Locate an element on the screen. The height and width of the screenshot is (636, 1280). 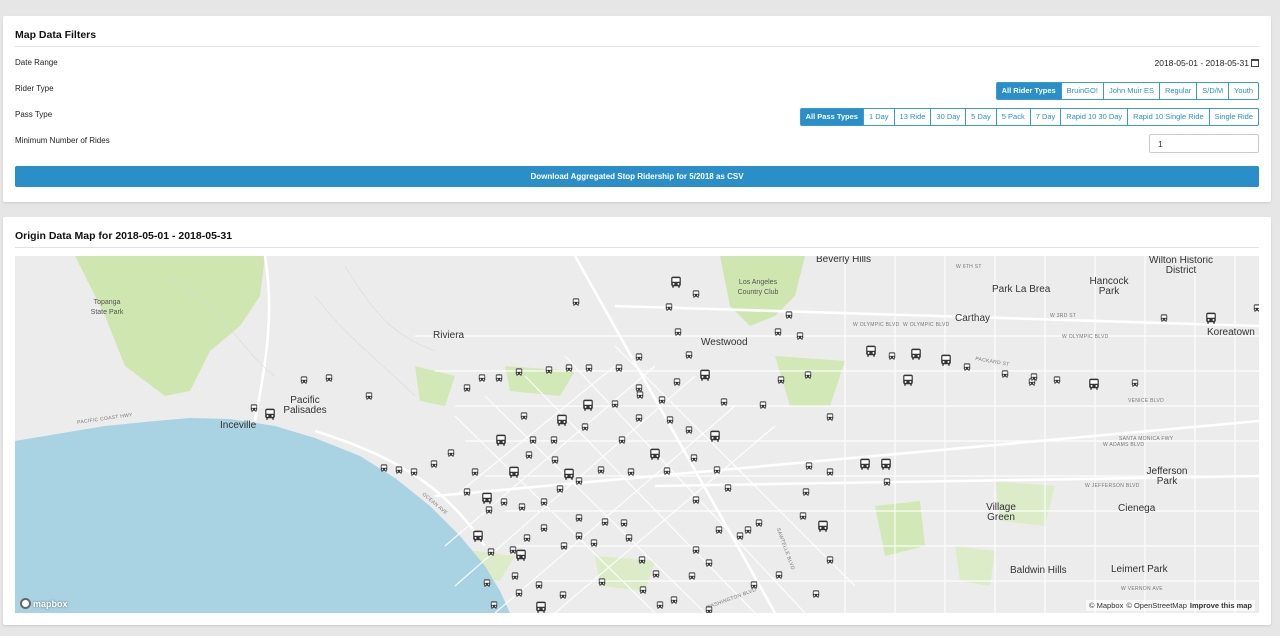
rider-type-button-all-rider-types: All Rider Types is located at coordinates (1028, 91).